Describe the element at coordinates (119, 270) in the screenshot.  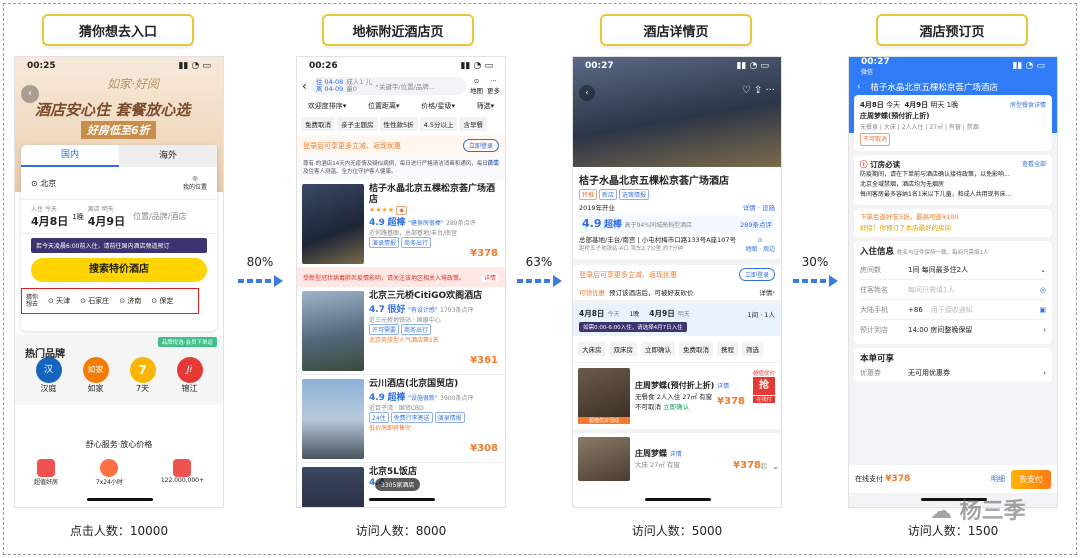
I see `search-button: 搜索特价酒店` at that location.